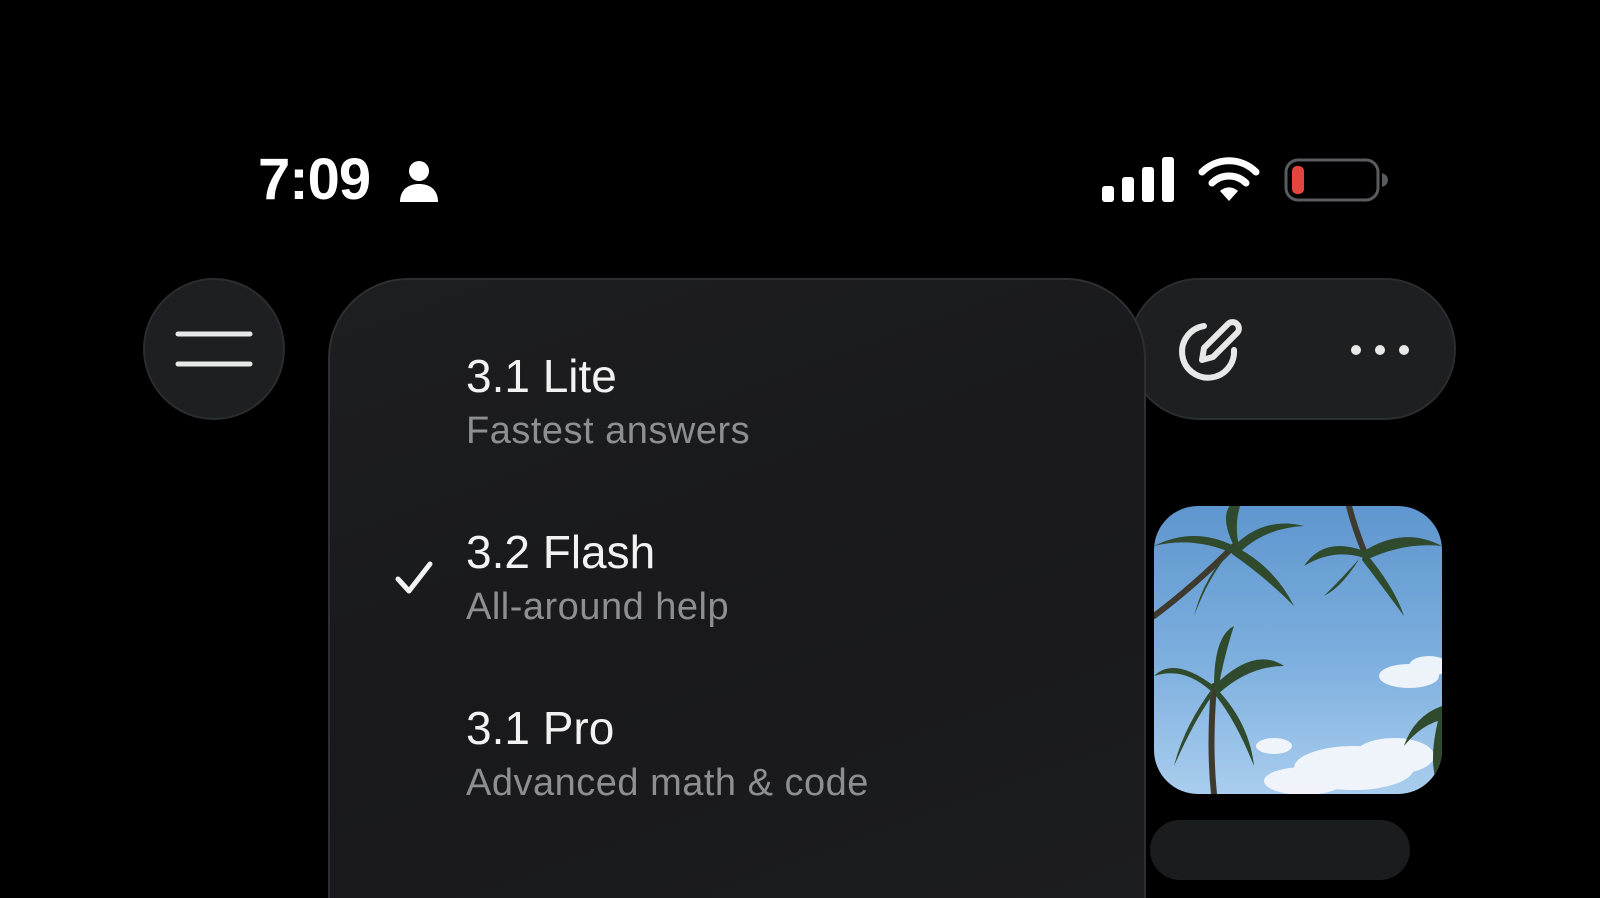 The height and width of the screenshot is (898, 1600). What do you see at coordinates (1292, 349) in the screenshot?
I see `top-actions-pill` at bounding box center [1292, 349].